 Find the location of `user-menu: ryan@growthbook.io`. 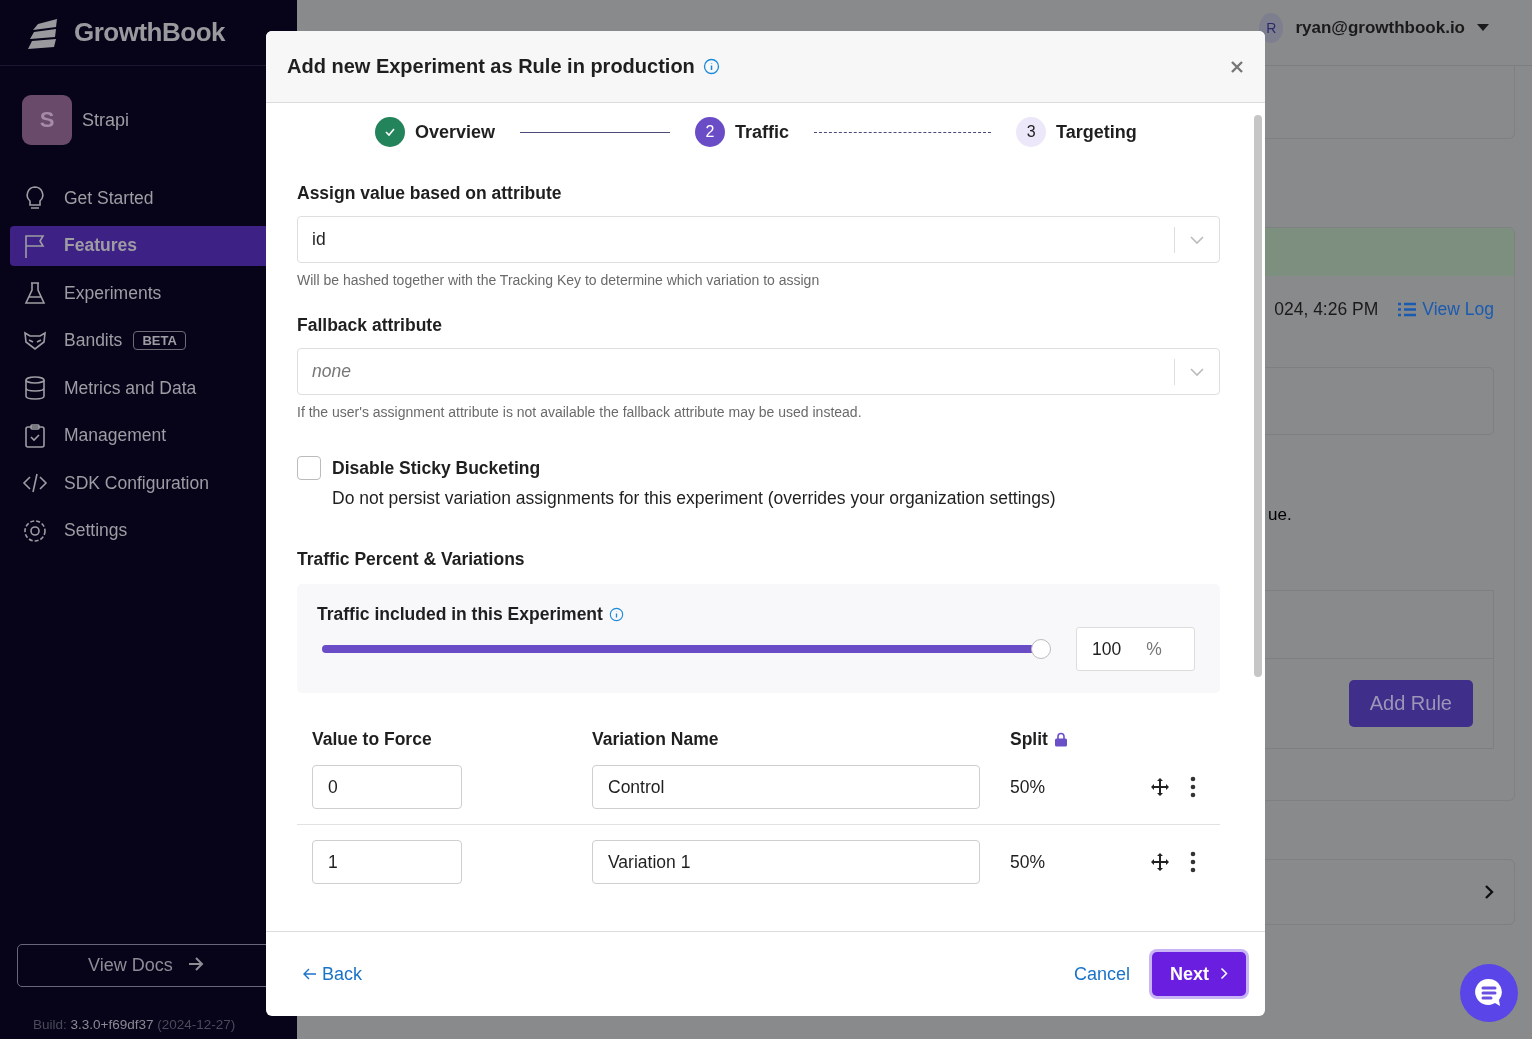

user-menu: ryan@growthbook.io is located at coordinates (1380, 27).